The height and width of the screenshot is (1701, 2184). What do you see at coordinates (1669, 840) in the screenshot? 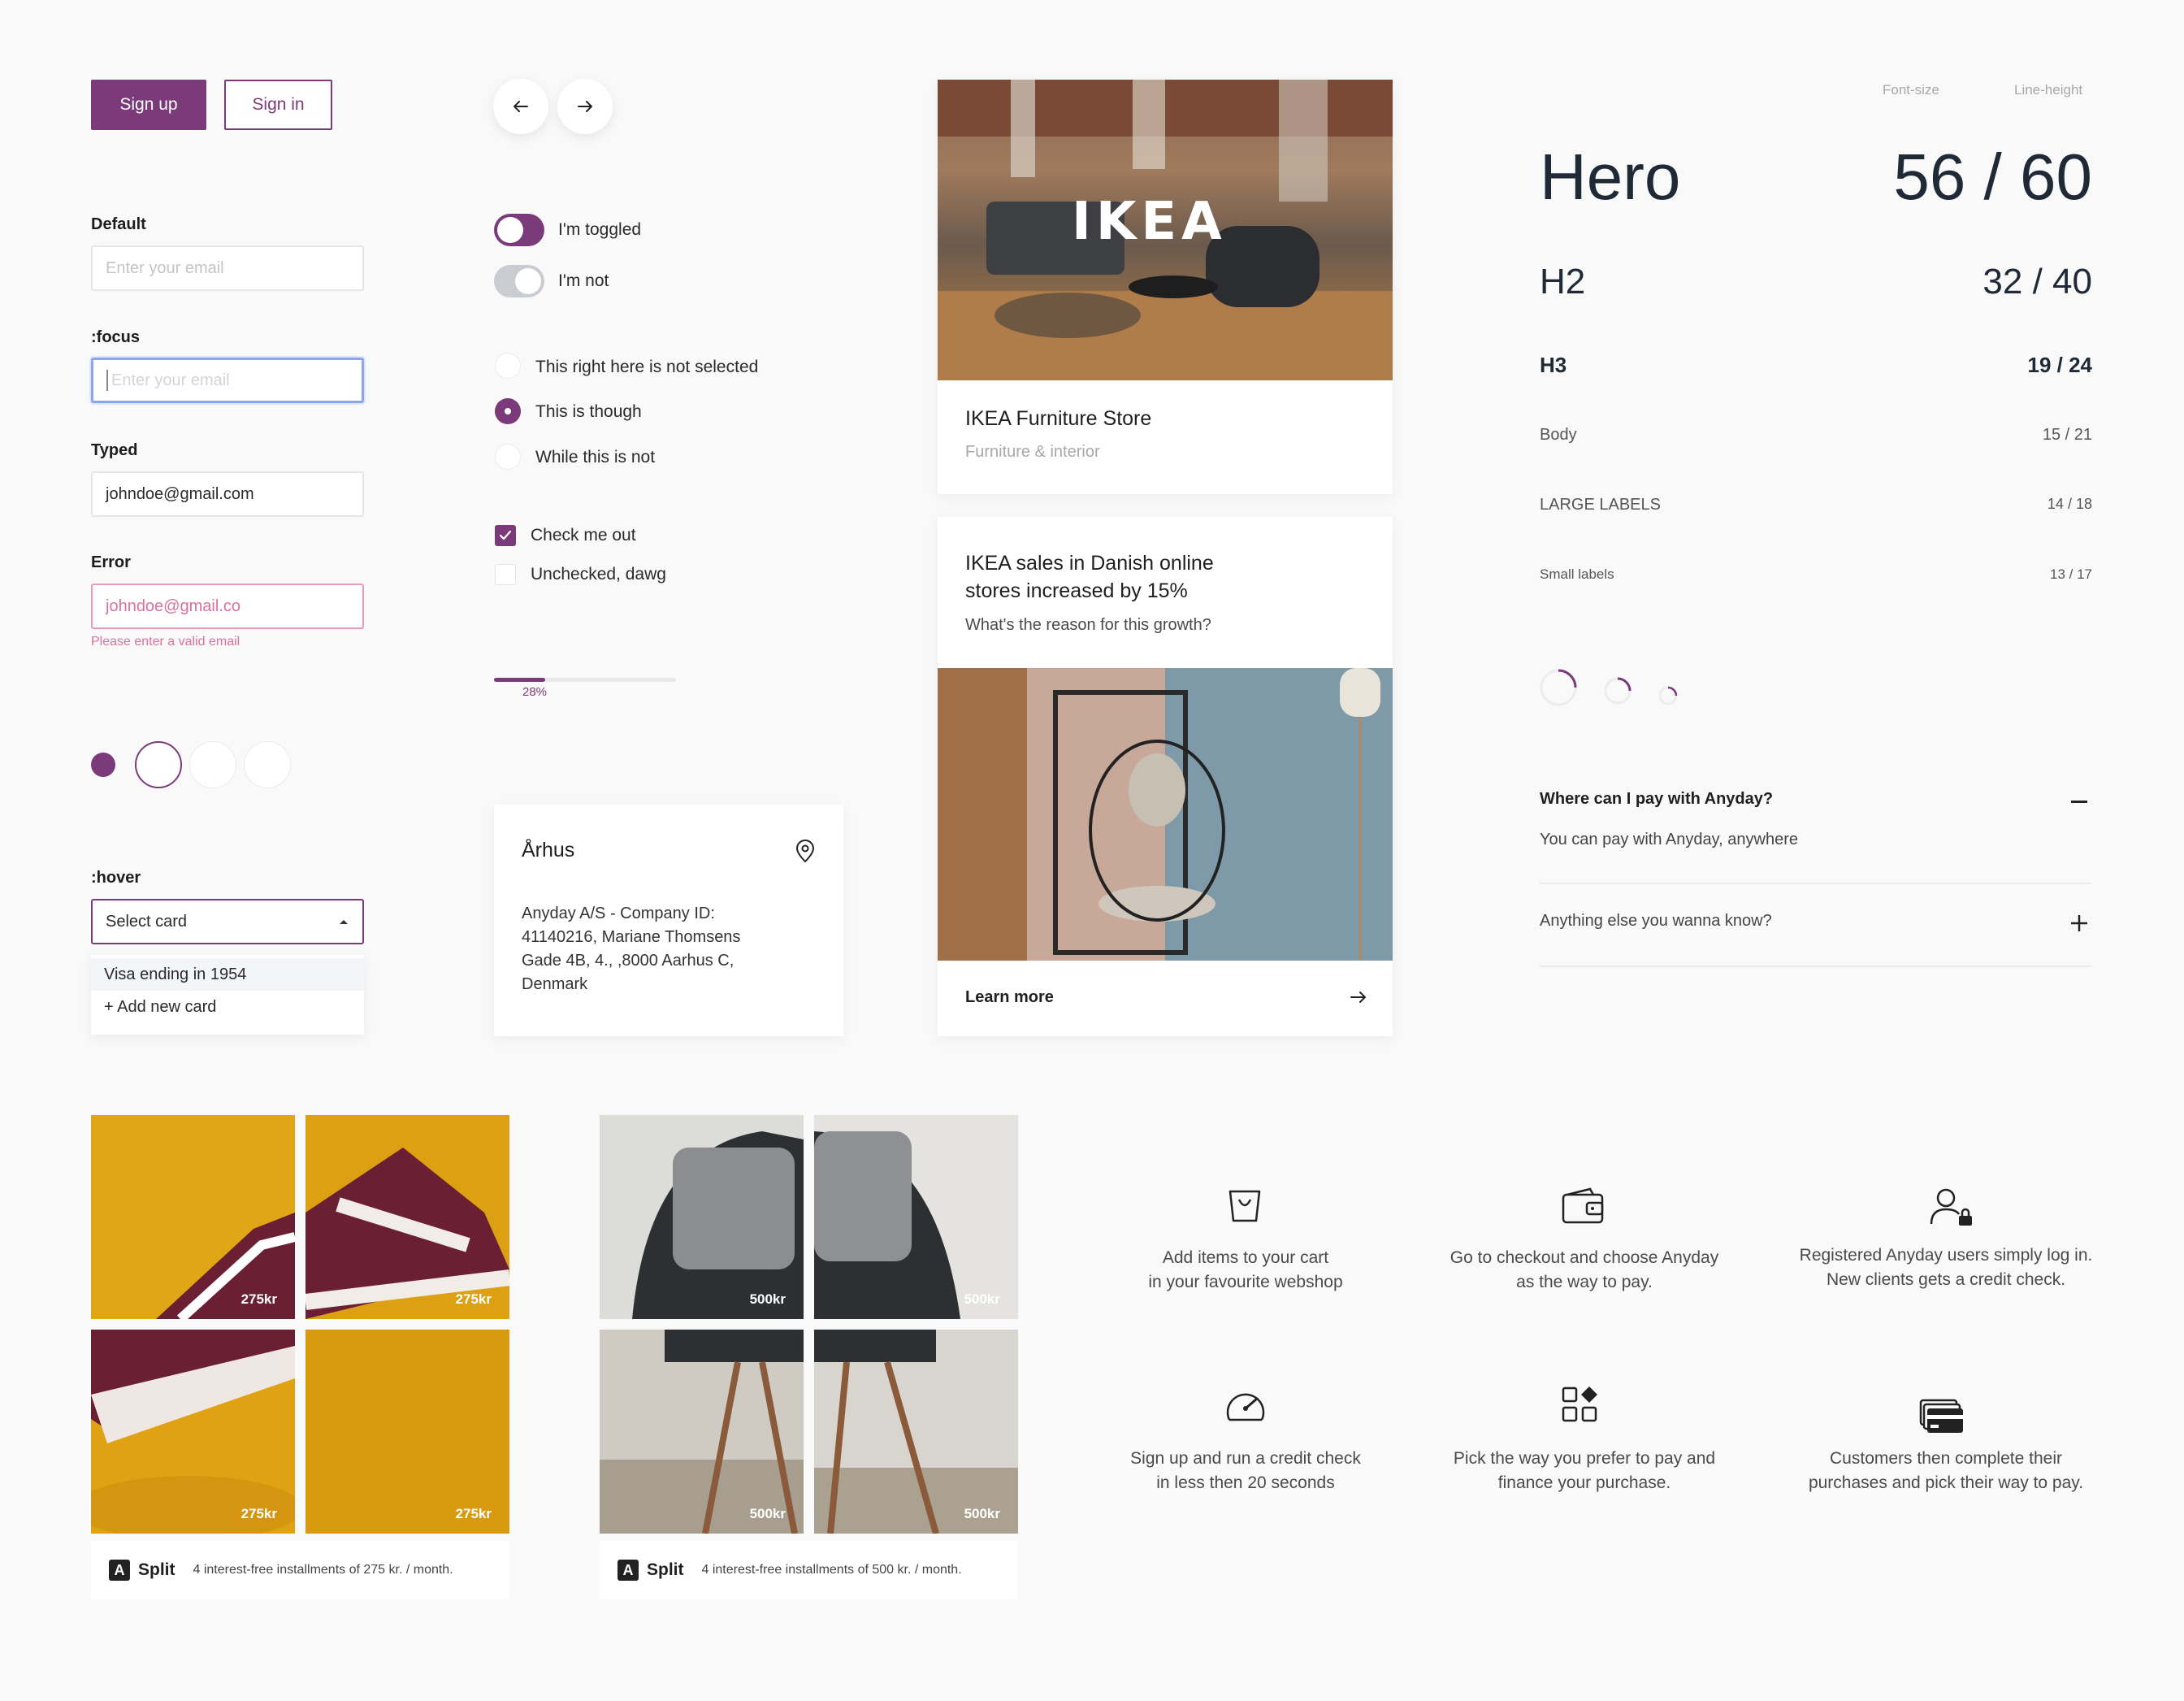
I see `faq-answer: You can pay with Anyday, anywhere` at bounding box center [1669, 840].